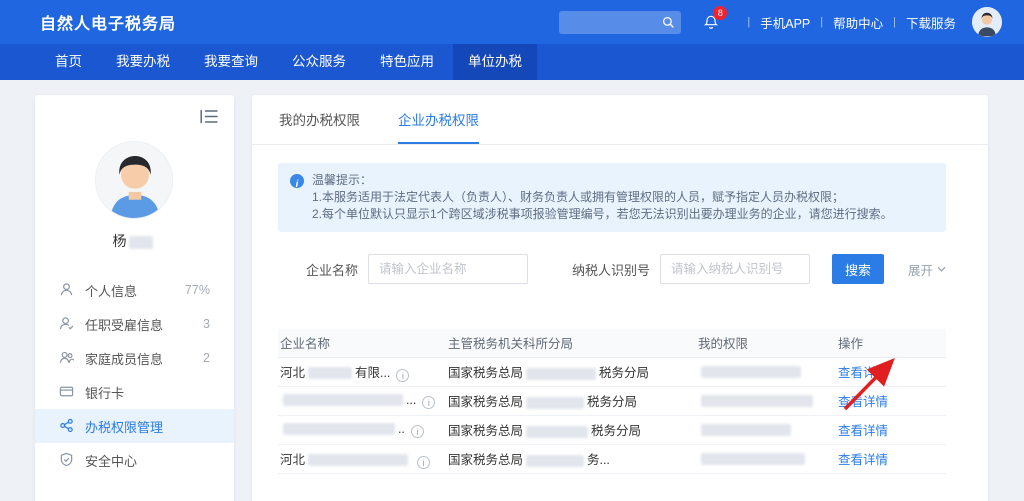  I want to click on sidebar-item-label: 任职受雇信息, so click(124, 325).